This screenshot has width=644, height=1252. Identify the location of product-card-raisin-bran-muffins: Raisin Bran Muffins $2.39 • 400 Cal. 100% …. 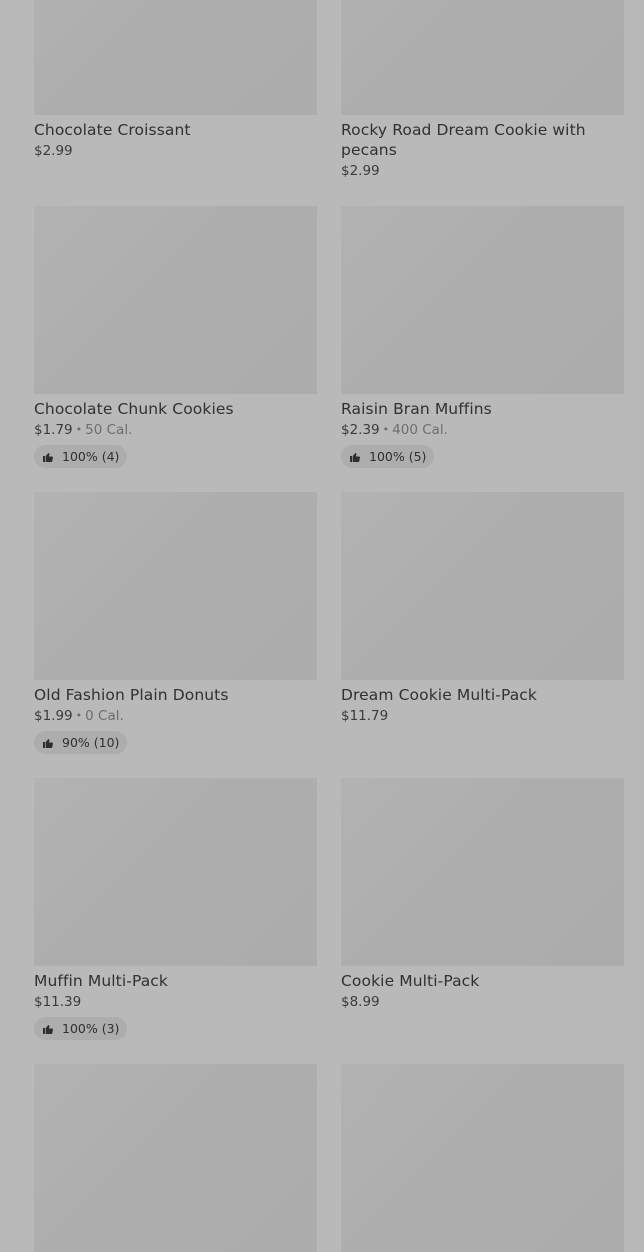
(482, 337).